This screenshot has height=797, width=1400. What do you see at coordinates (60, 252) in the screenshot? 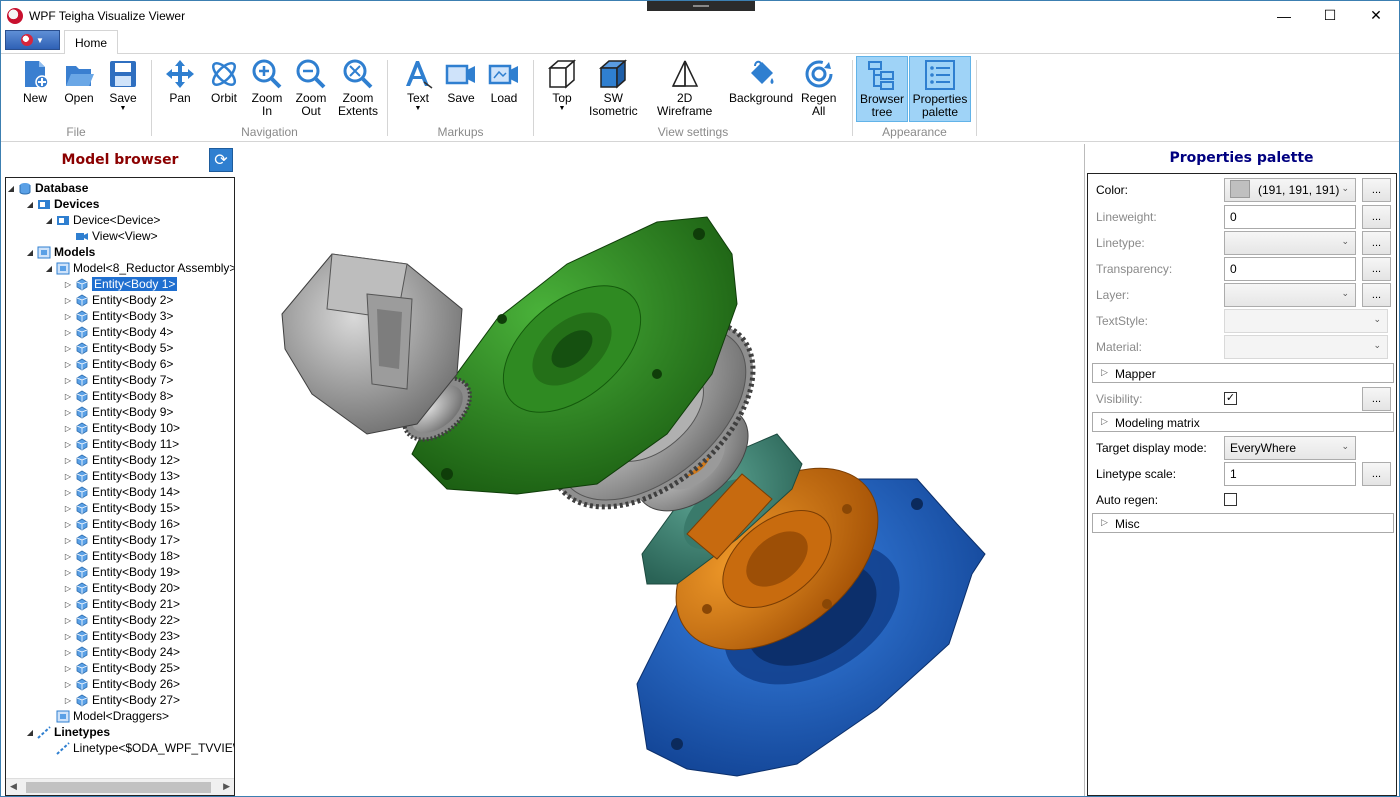
I see `tree-item: ◢ Models` at bounding box center [60, 252].